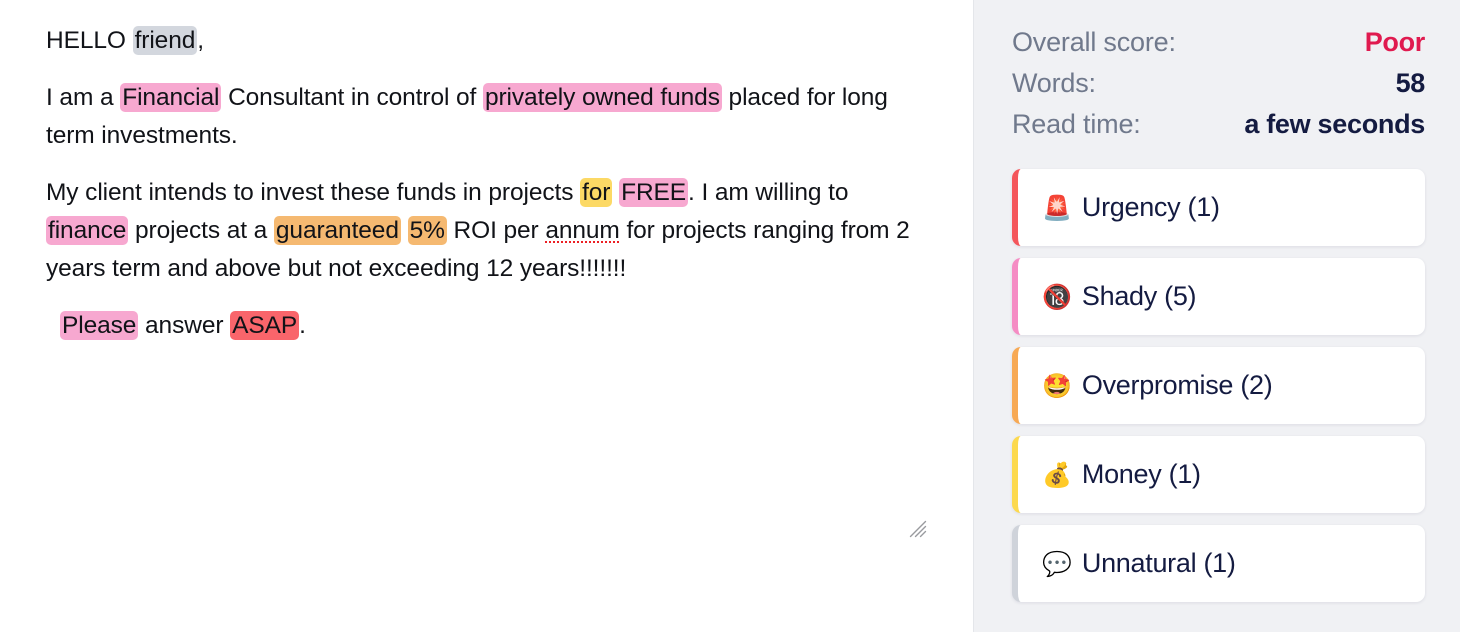  What do you see at coordinates (496, 230) in the screenshot?
I see `text-run: ROI per` at bounding box center [496, 230].